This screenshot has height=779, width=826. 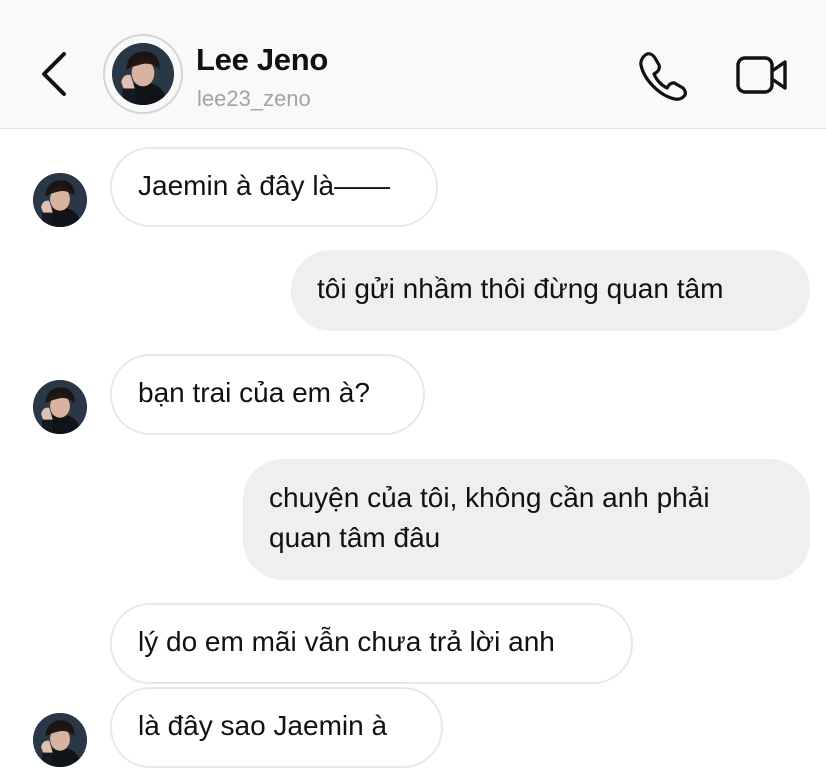 I want to click on back-button, so click(x=54, y=74).